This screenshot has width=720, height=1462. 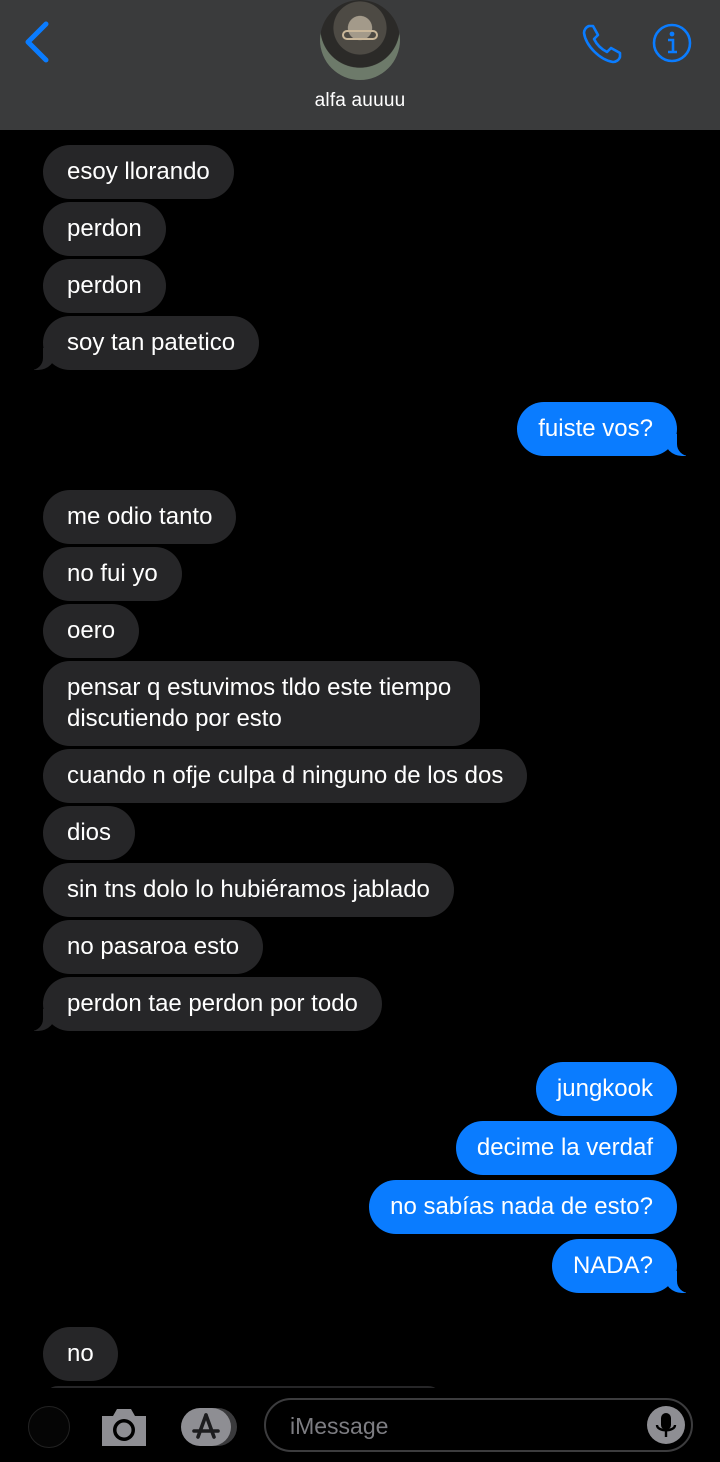 I want to click on info-icon, so click(x=672, y=43).